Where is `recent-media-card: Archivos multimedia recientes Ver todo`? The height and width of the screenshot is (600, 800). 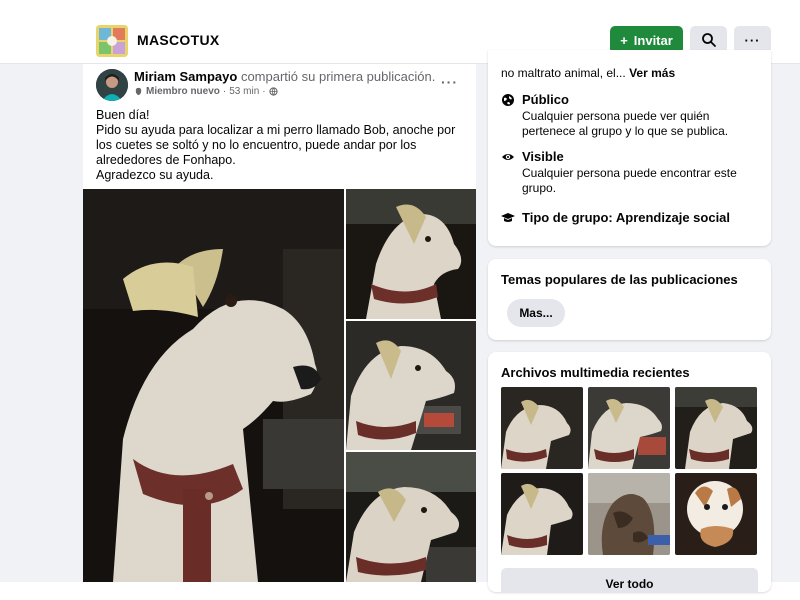
recent-media-card: Archivos multimedia recientes Ver todo is located at coordinates (629, 472).